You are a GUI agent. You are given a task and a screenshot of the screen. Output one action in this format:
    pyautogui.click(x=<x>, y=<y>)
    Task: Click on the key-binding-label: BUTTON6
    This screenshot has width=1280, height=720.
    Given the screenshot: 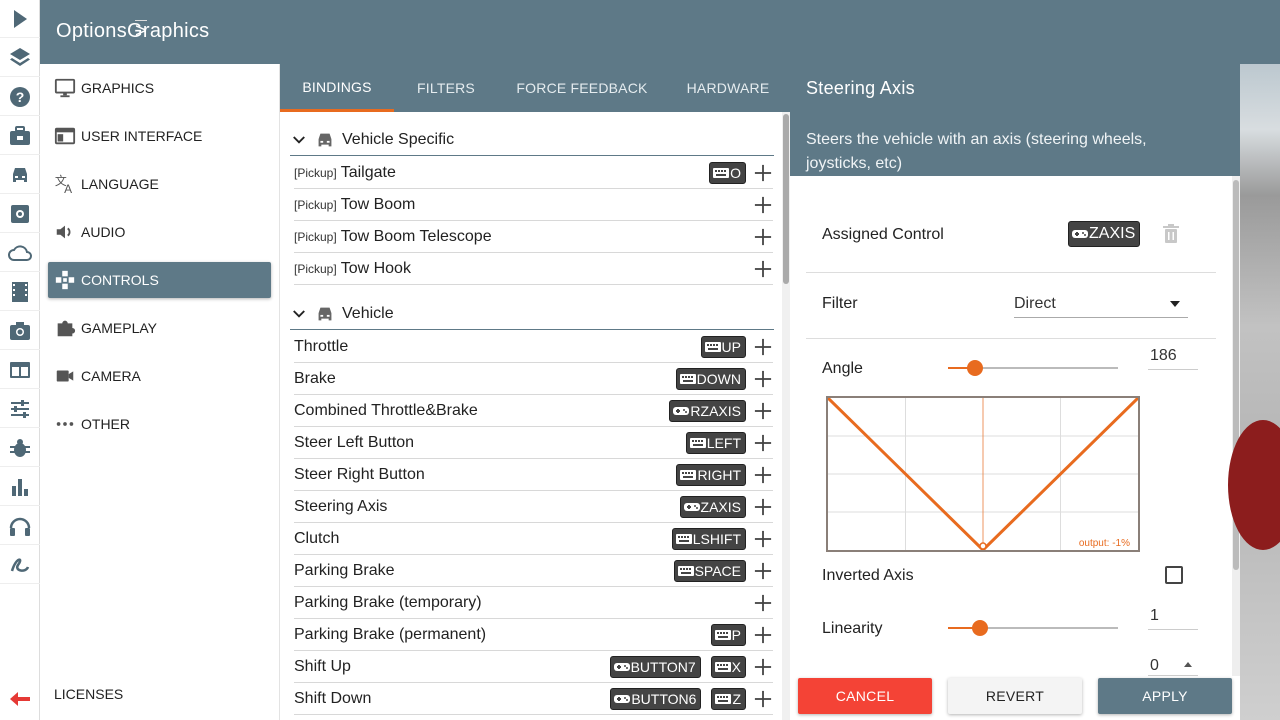 What is the action you would take?
    pyautogui.click(x=664, y=698)
    